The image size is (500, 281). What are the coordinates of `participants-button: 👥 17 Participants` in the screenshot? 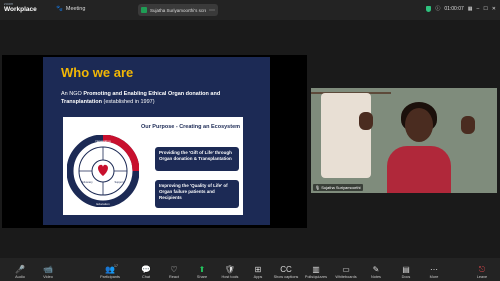 It's located at (110, 271).